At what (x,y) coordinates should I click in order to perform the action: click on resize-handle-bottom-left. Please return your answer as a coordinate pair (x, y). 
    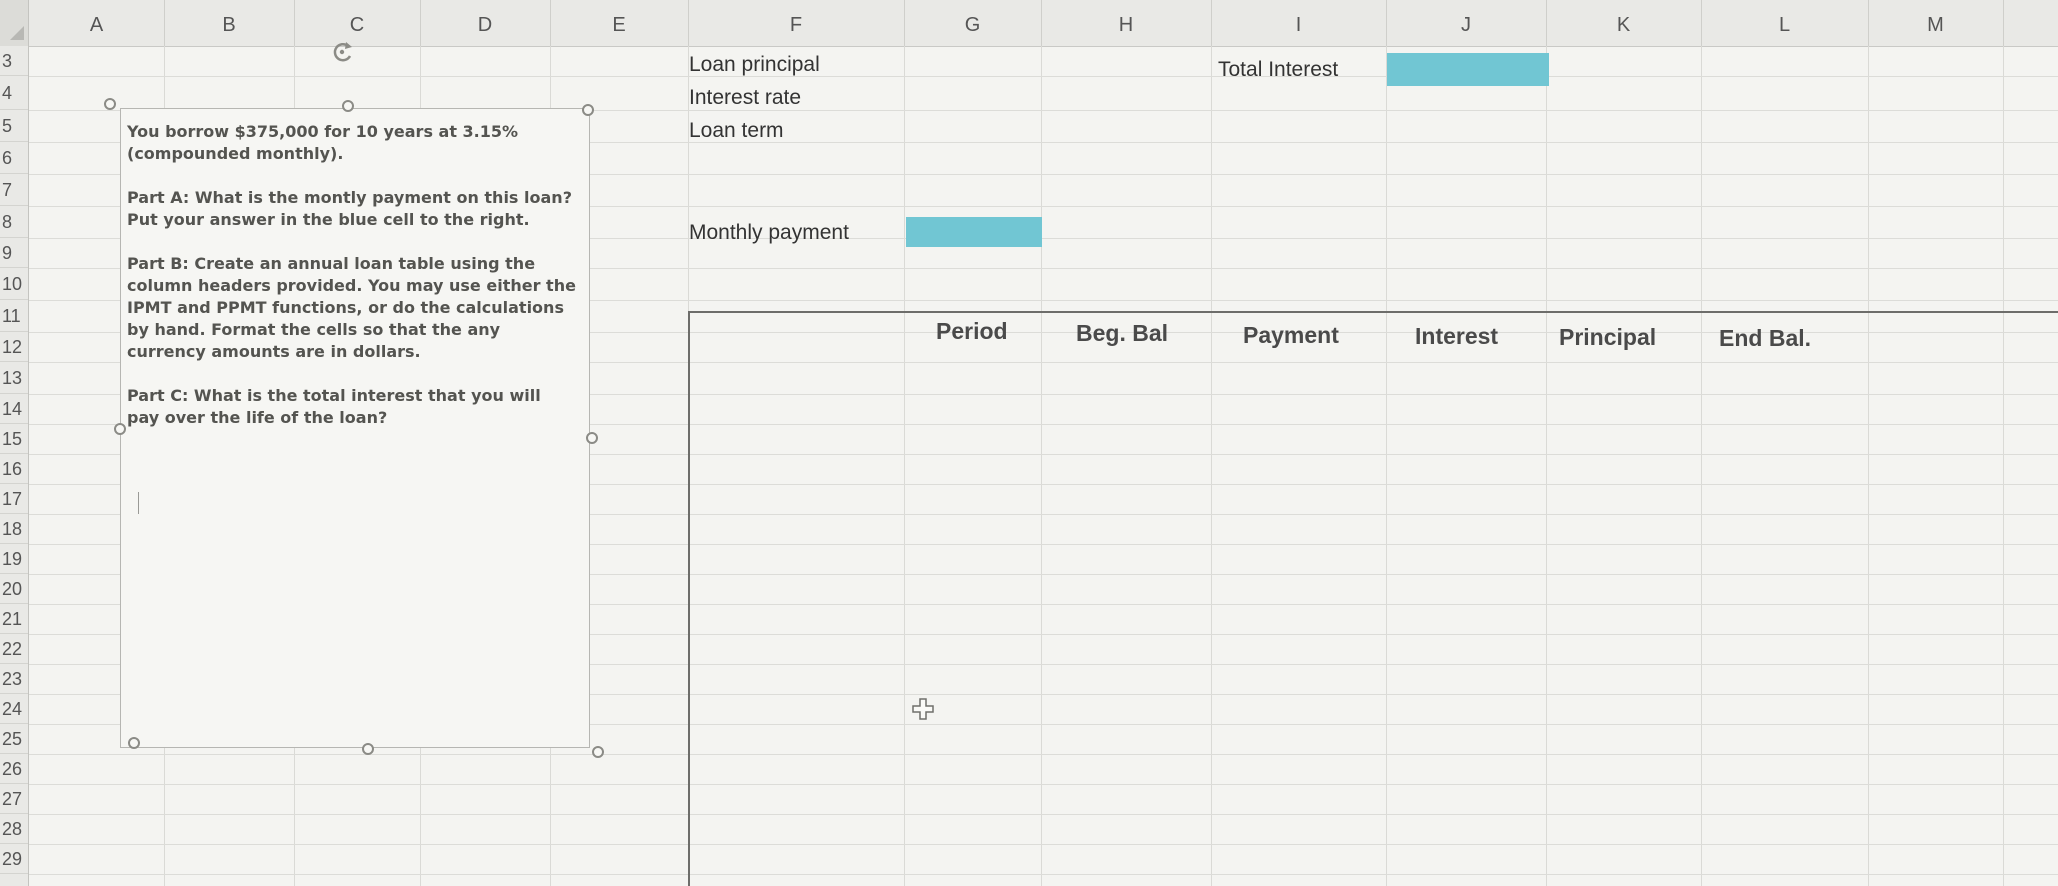
    Looking at the image, I should click on (134, 743).